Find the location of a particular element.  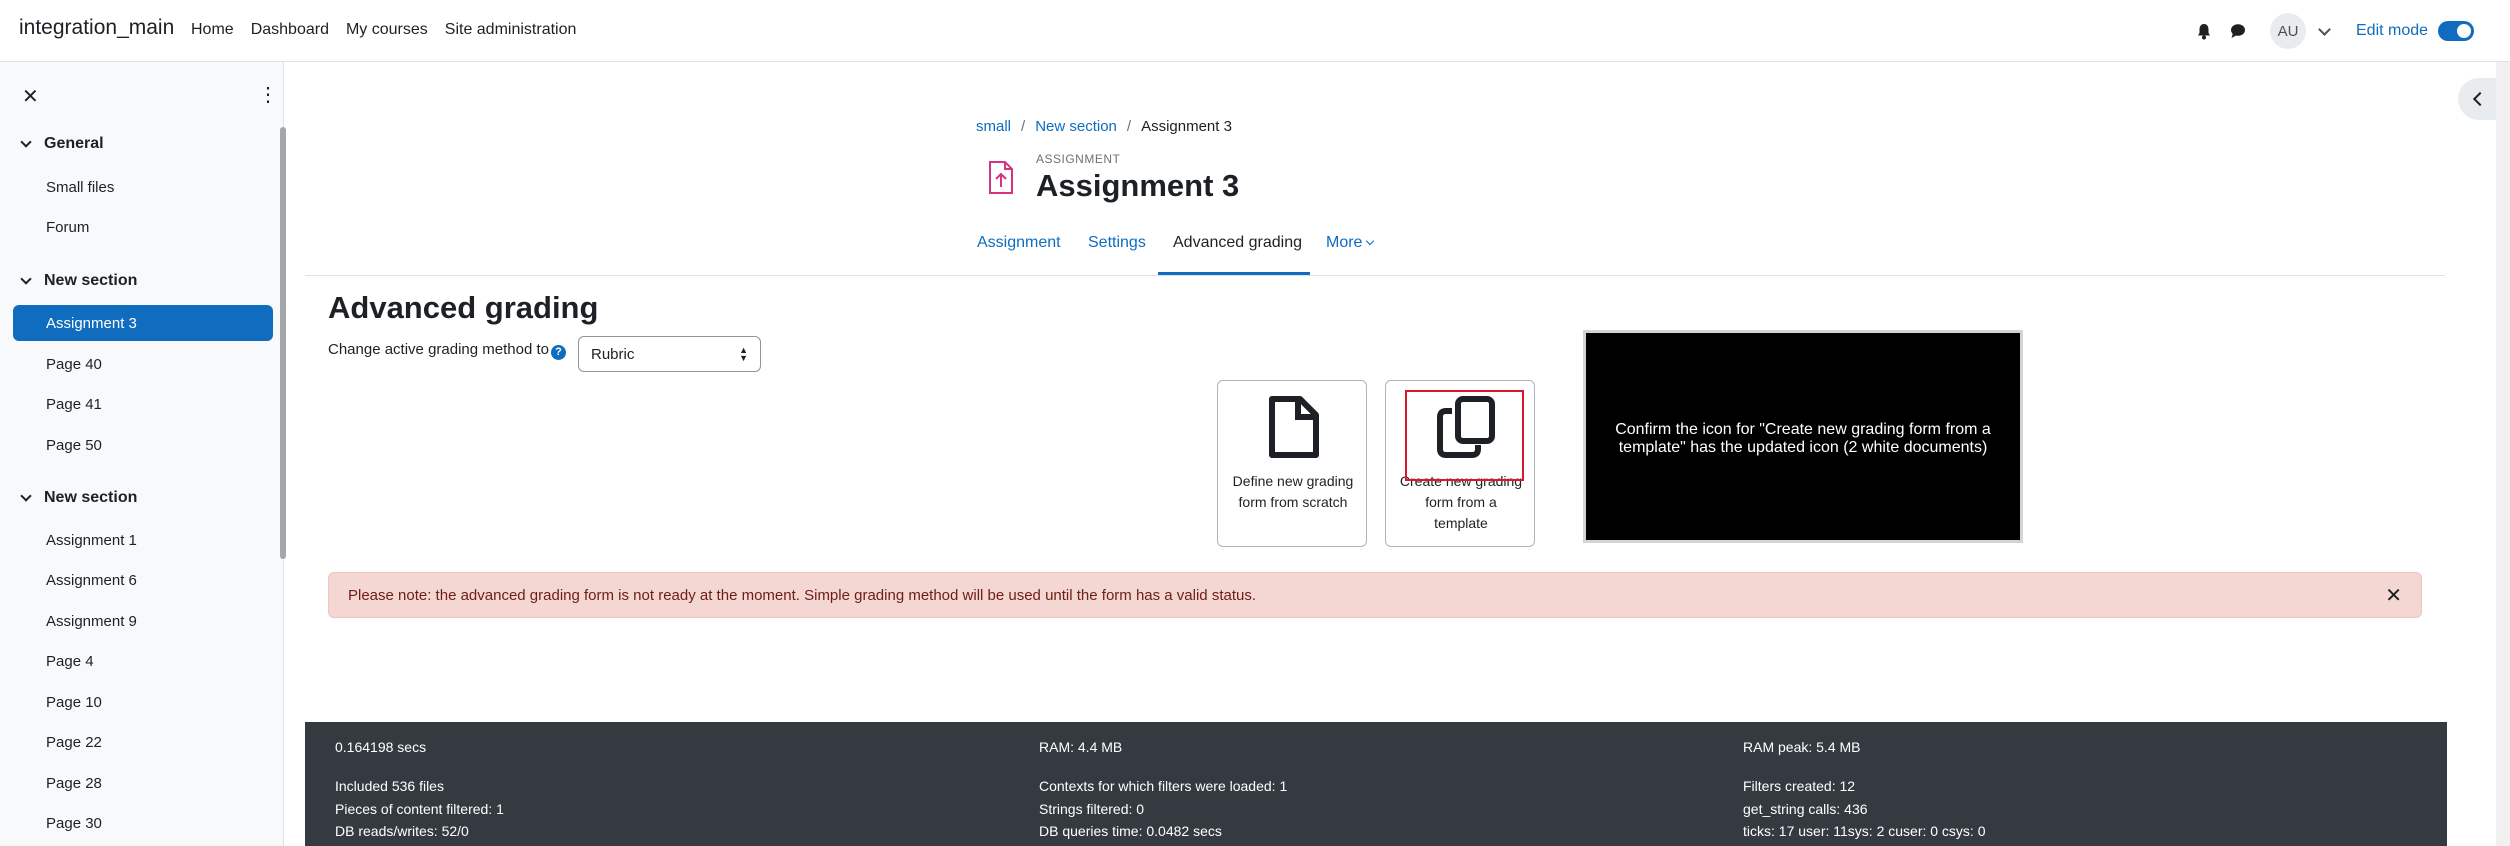

perf-get-string: get_string calls: 436 is located at coordinates (1805, 809).